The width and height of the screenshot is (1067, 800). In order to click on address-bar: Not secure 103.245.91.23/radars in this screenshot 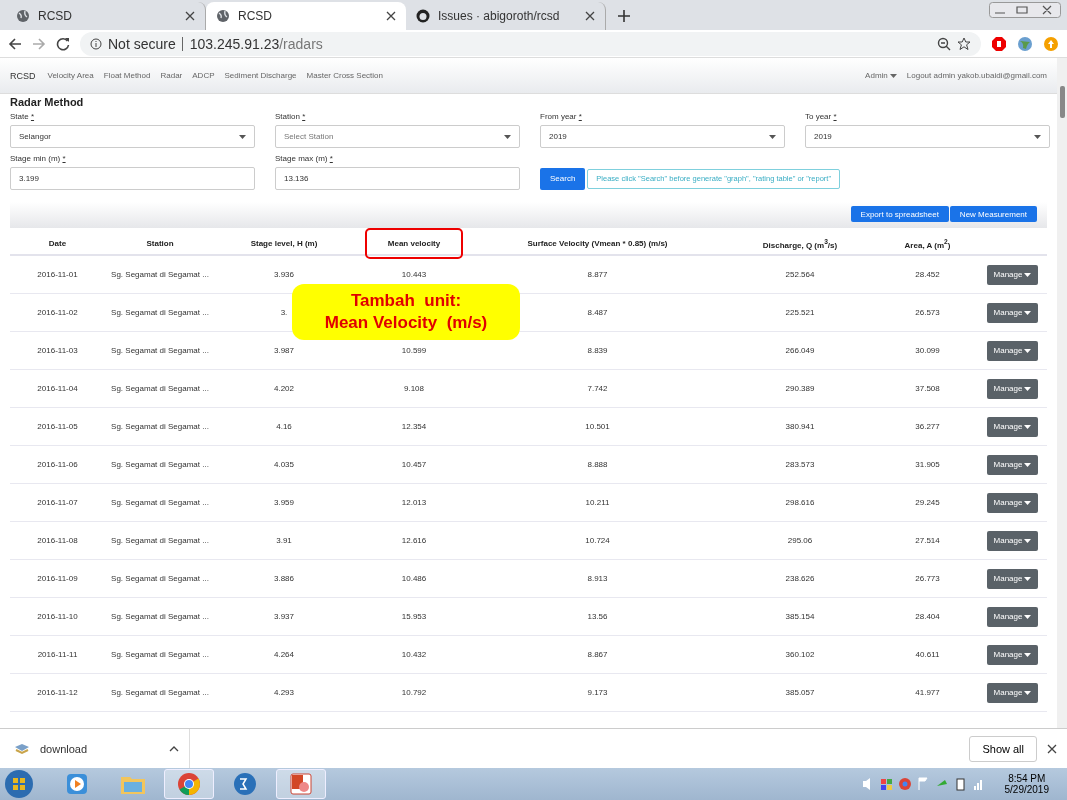, I will do `click(530, 43)`.